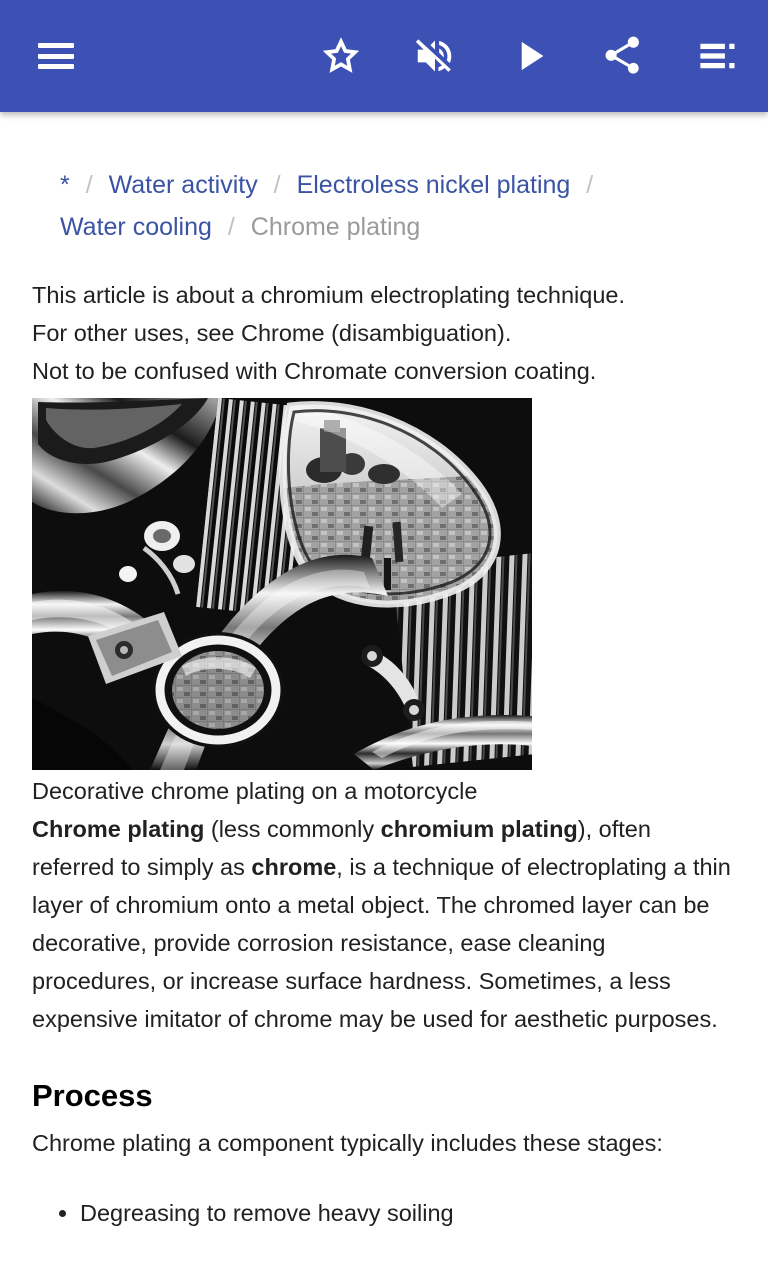 The image size is (768, 1280). I want to click on play-button, so click(529, 56).